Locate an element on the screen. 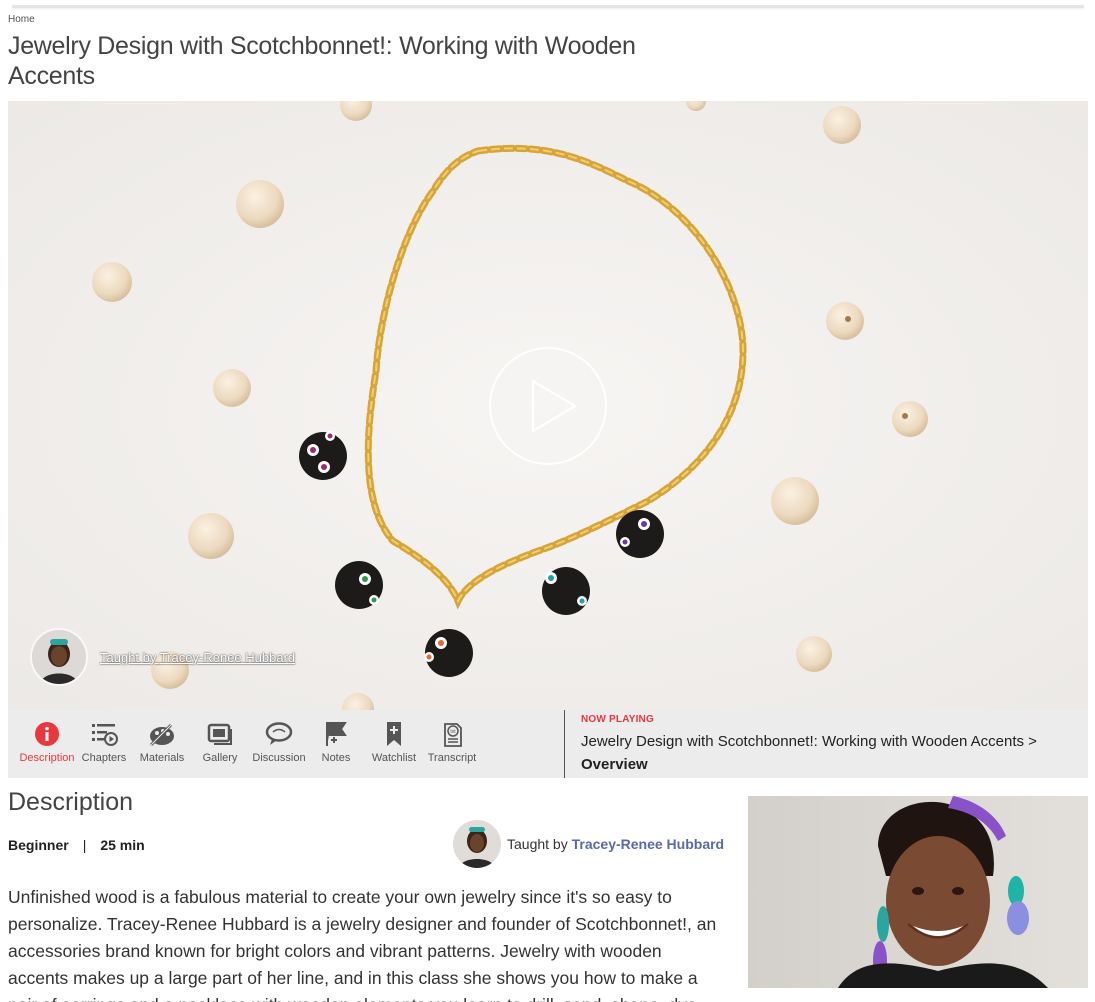  tab-watchlist: Watchlist is located at coordinates (394, 742).